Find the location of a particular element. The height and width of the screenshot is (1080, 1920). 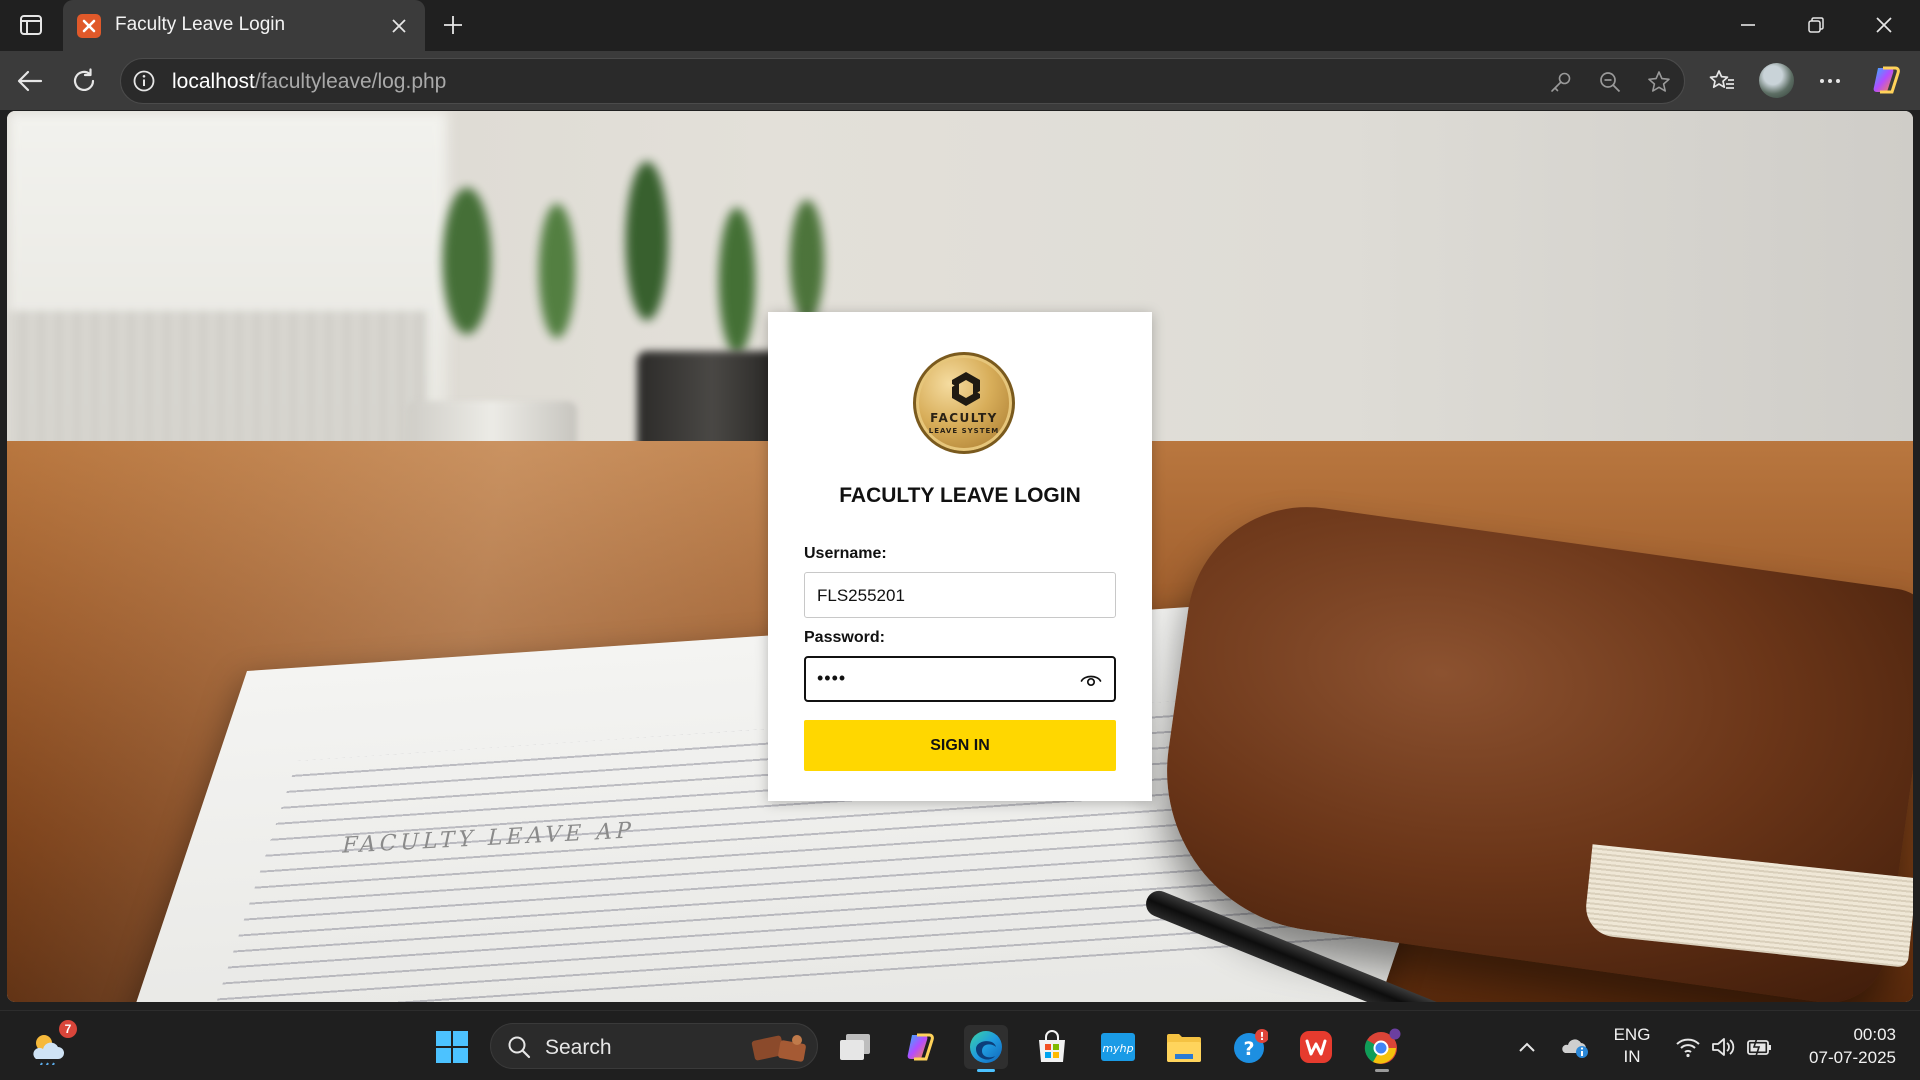

back-icon is located at coordinates (30, 81).